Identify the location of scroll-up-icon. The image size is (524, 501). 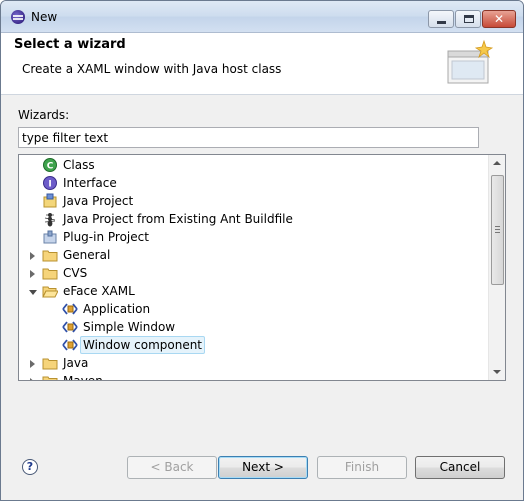
(497, 163).